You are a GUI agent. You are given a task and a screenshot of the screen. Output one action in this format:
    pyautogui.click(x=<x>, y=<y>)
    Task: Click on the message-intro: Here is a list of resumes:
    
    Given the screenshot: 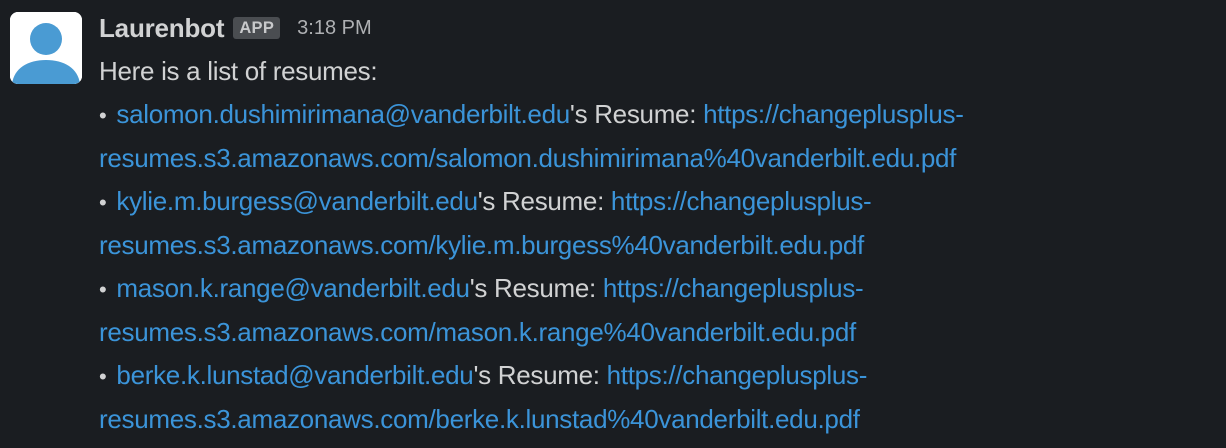 What is the action you would take?
    pyautogui.click(x=238, y=71)
    